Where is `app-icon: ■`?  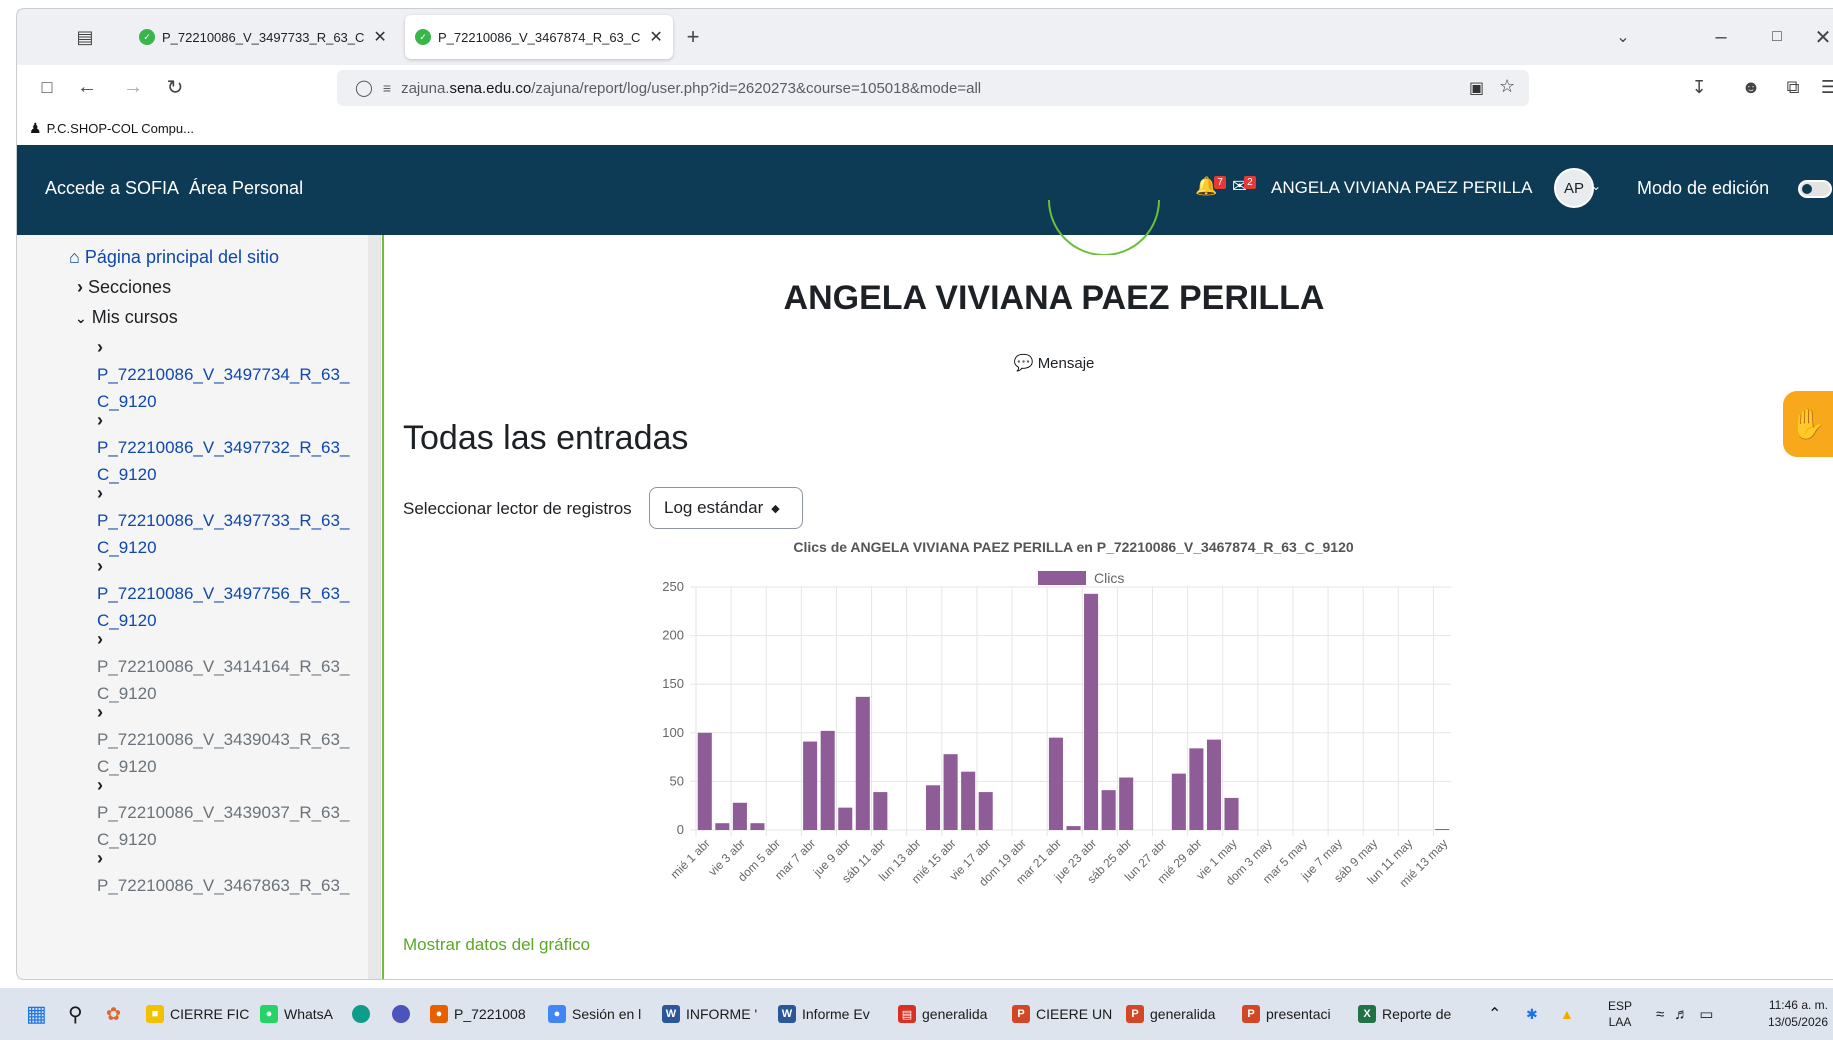
app-icon: ■ is located at coordinates (155, 1014).